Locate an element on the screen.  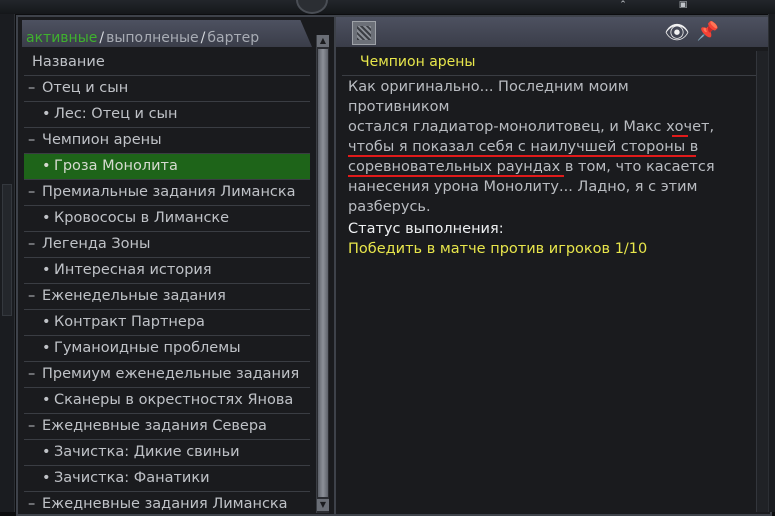
tab-active: активные is located at coordinates (61, 38).